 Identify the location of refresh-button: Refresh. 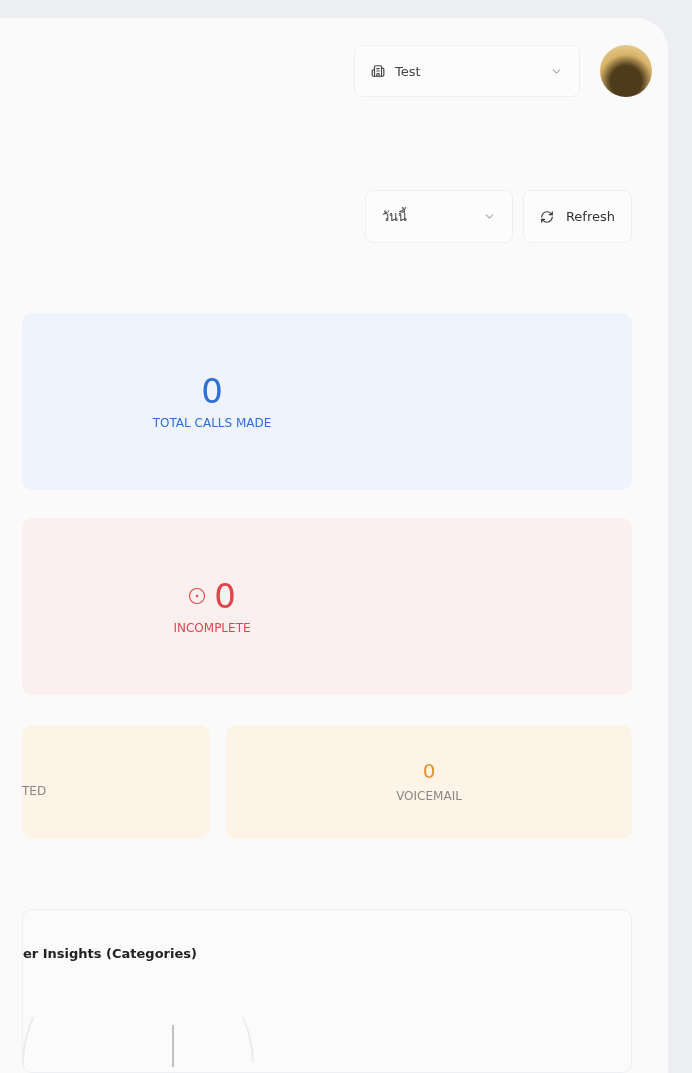
(577, 216).